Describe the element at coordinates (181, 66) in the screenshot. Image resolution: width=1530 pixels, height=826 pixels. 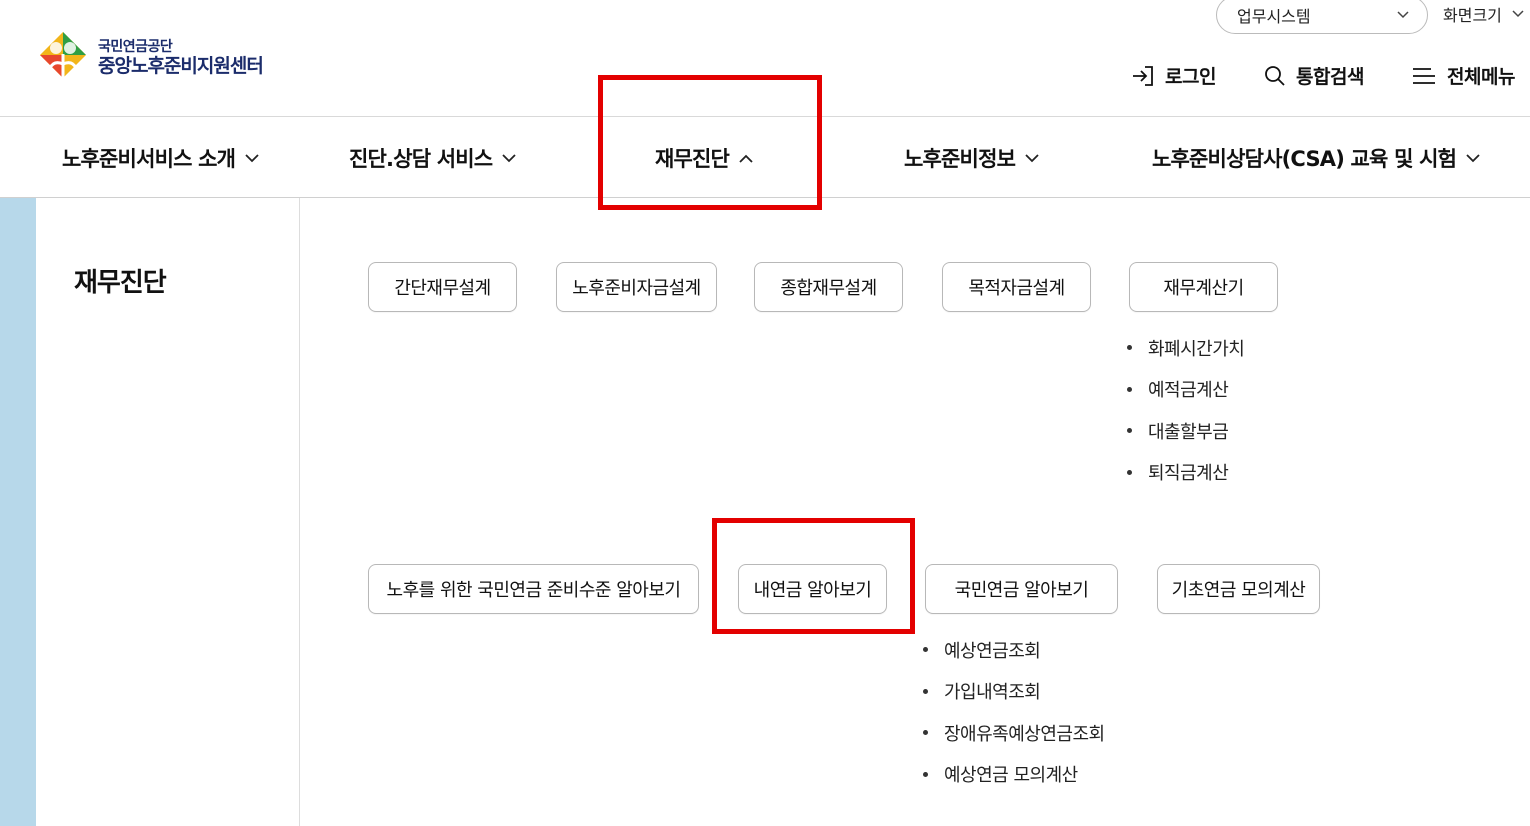
I see `logo-center-name: 중앙노후준비지원센터` at that location.